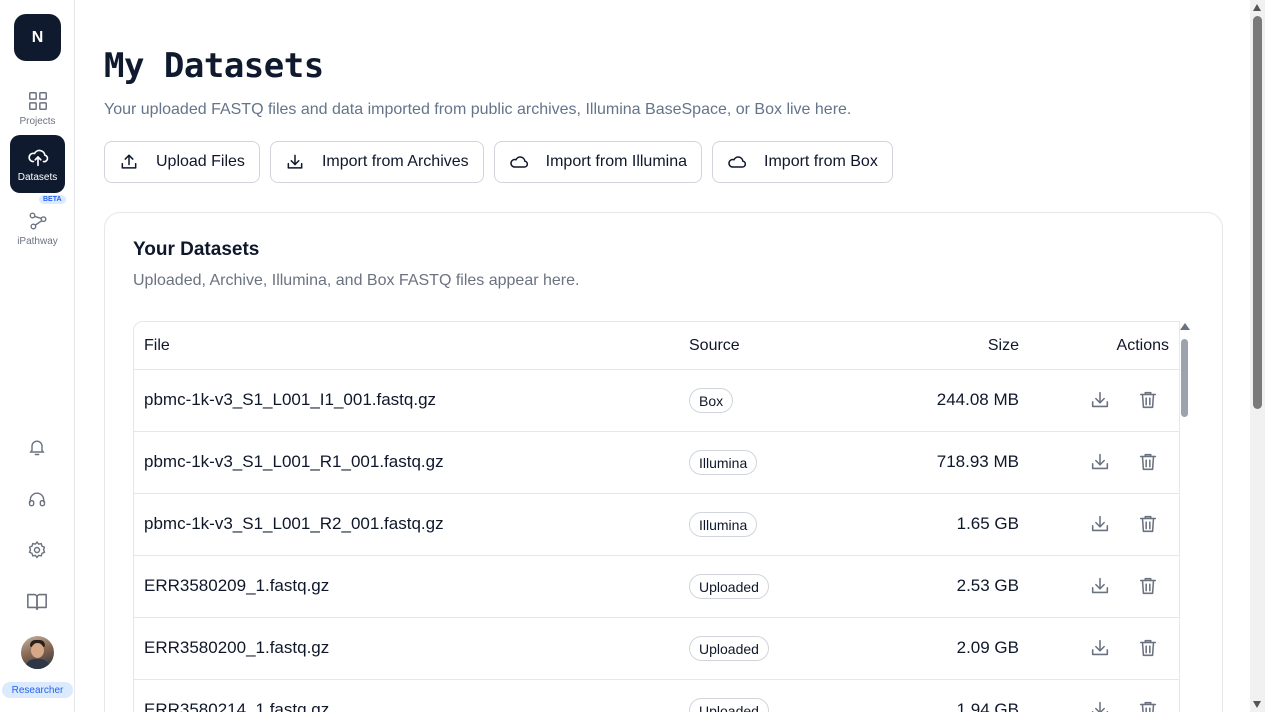 Image resolution: width=1265 pixels, height=712 pixels. I want to click on sidebar-item-projects: Projects, so click(37, 108).